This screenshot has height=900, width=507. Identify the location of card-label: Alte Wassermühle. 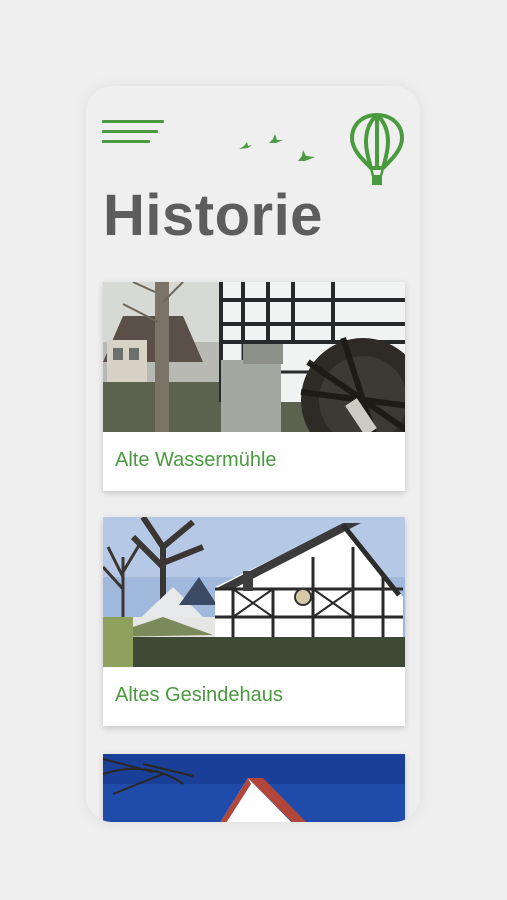
(196, 460).